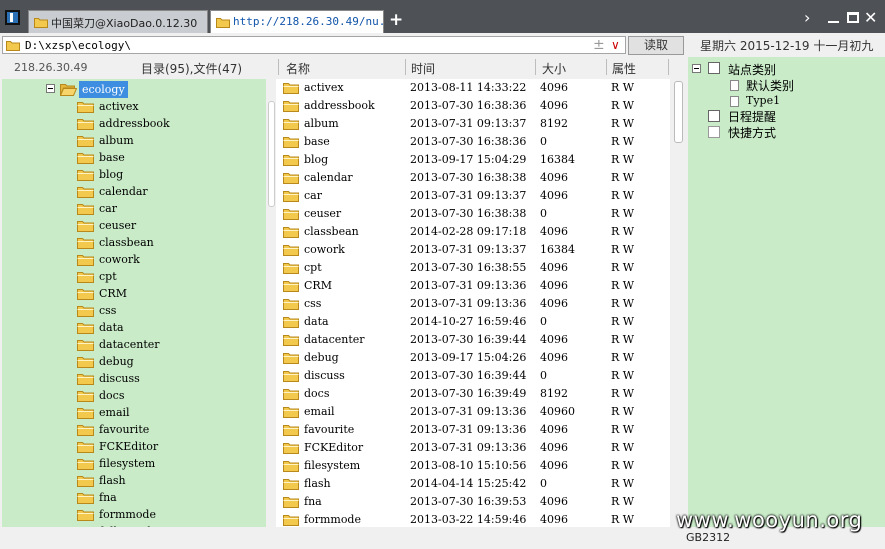 This screenshot has height=549, width=885. What do you see at coordinates (271, 154) in the screenshot?
I see `tree-scroll-thumb` at bounding box center [271, 154].